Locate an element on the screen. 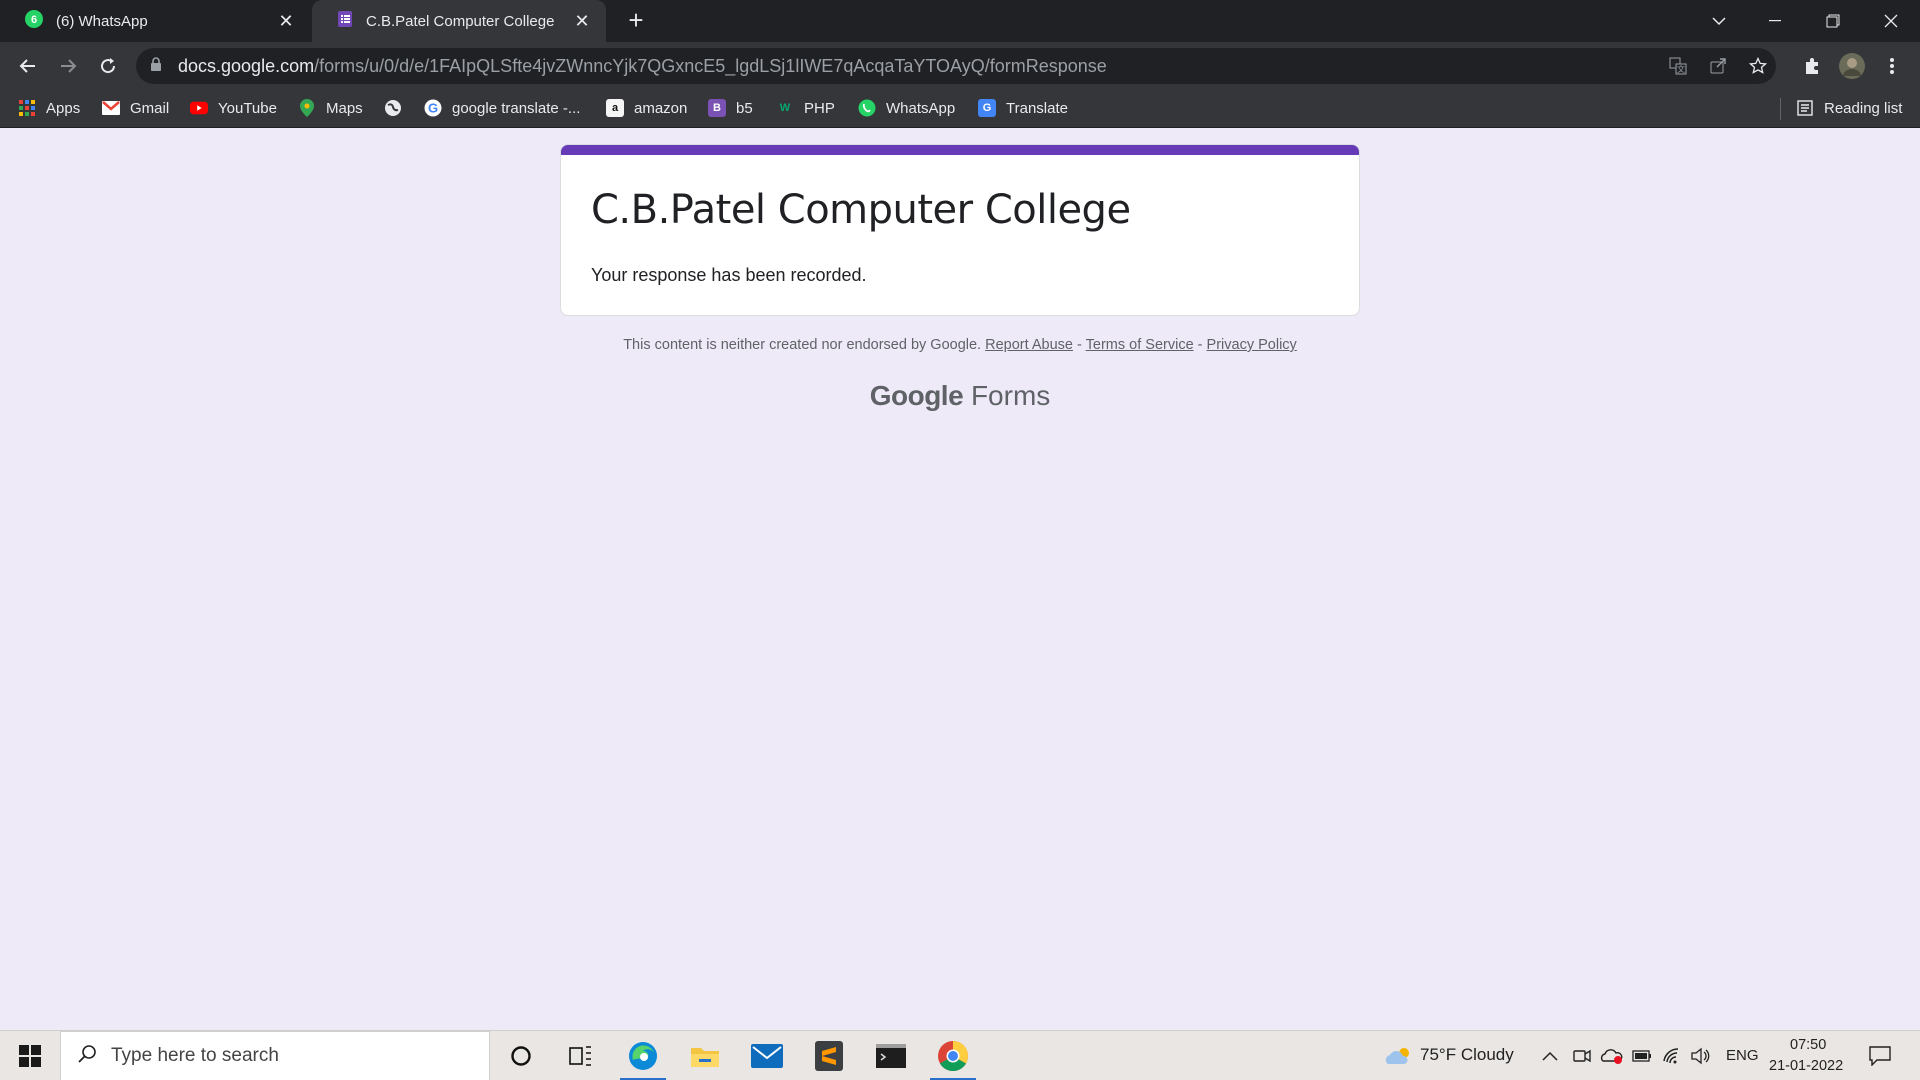 This screenshot has width=1920, height=1080. bookmark-whatsapp: WhatsApp is located at coordinates (906, 108).